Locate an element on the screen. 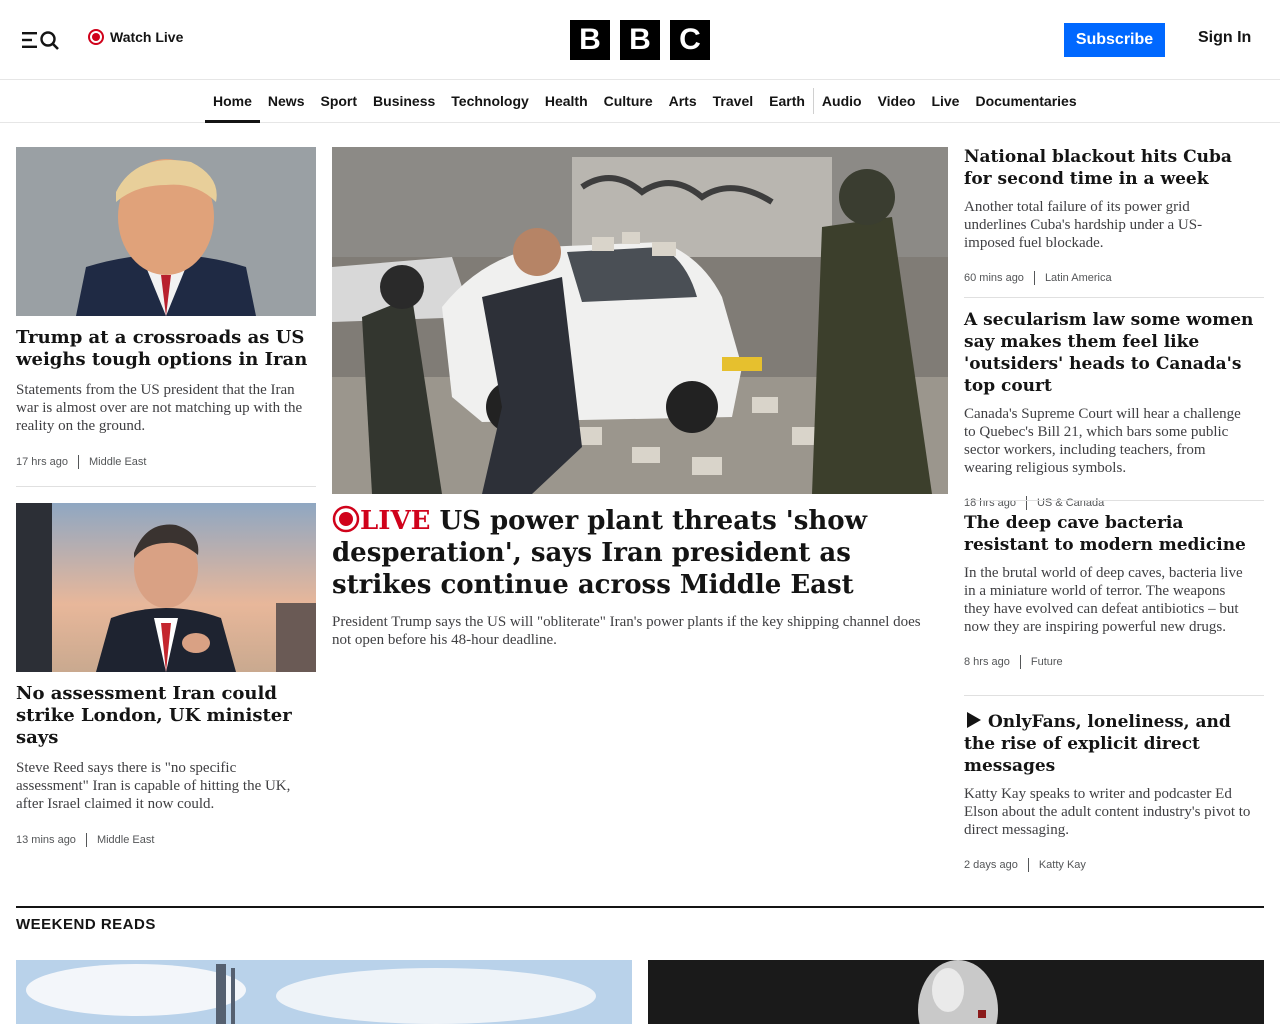  logo-letter-b1: B is located at coordinates (590, 40).